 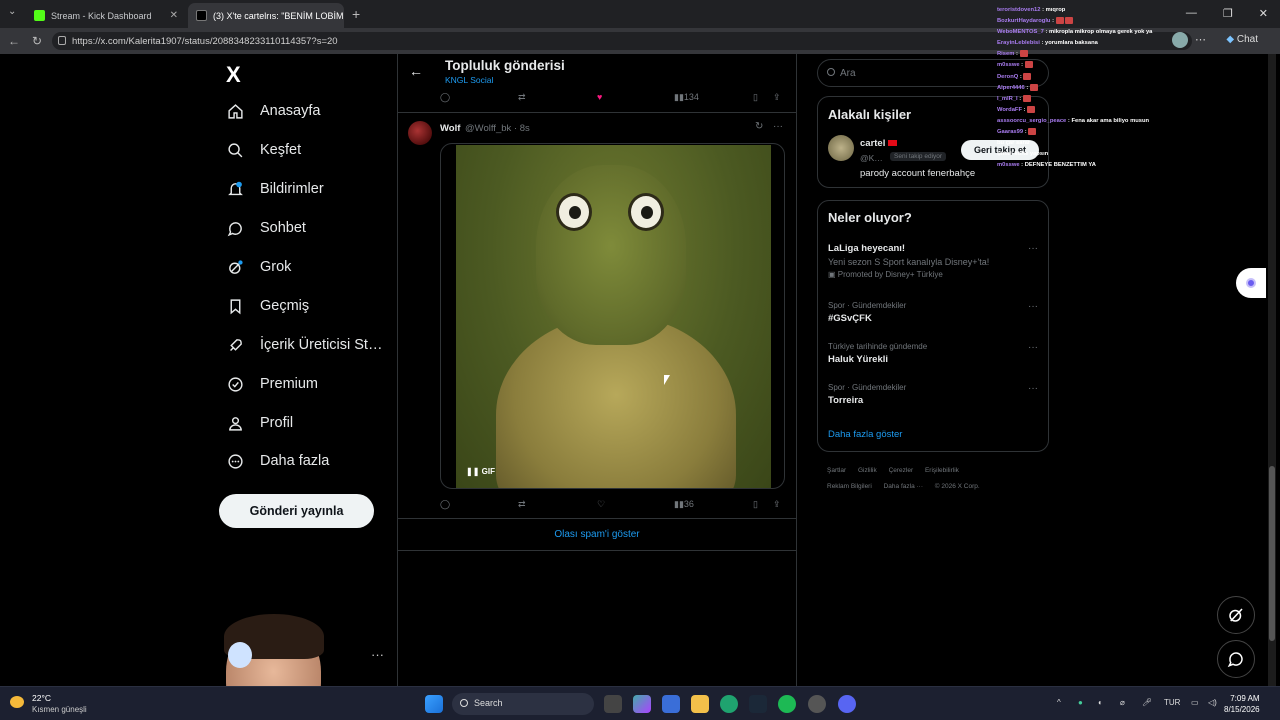 I want to click on flag-icon, so click(x=892, y=143).